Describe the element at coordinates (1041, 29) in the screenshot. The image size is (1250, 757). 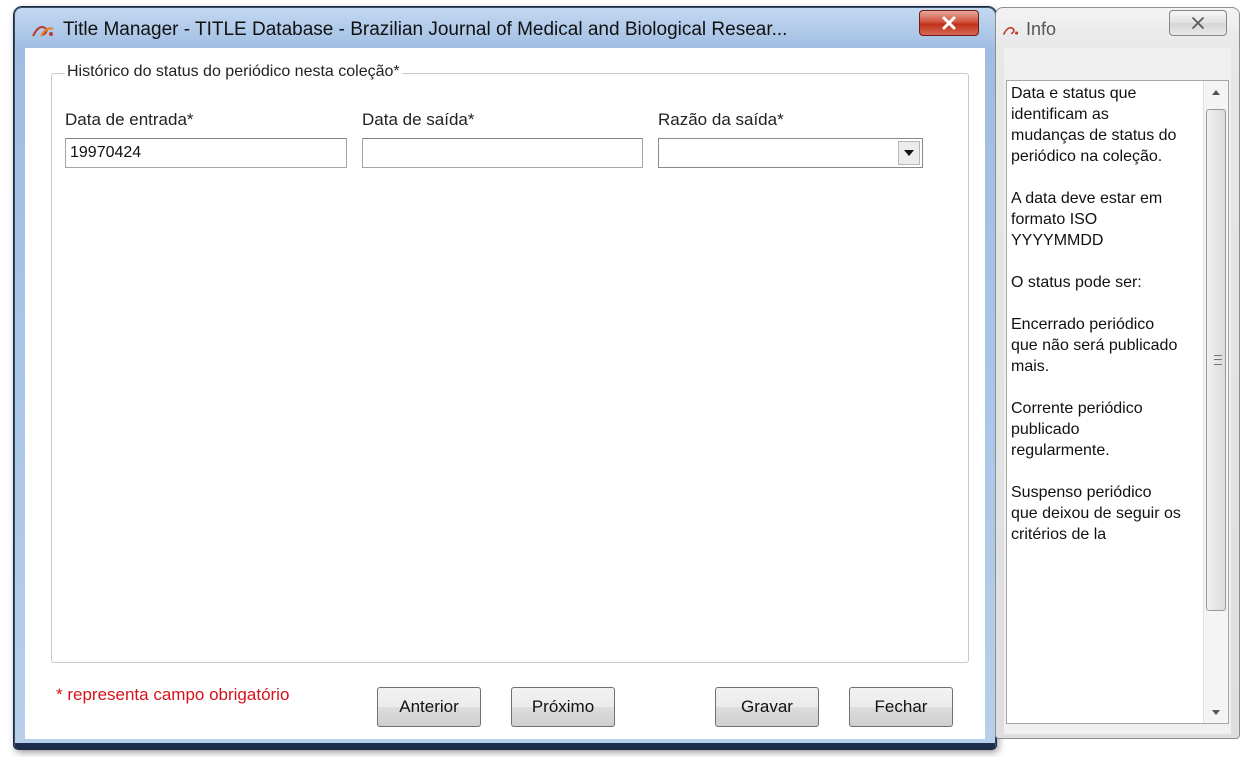
I see `info-window-title: Info` at that location.